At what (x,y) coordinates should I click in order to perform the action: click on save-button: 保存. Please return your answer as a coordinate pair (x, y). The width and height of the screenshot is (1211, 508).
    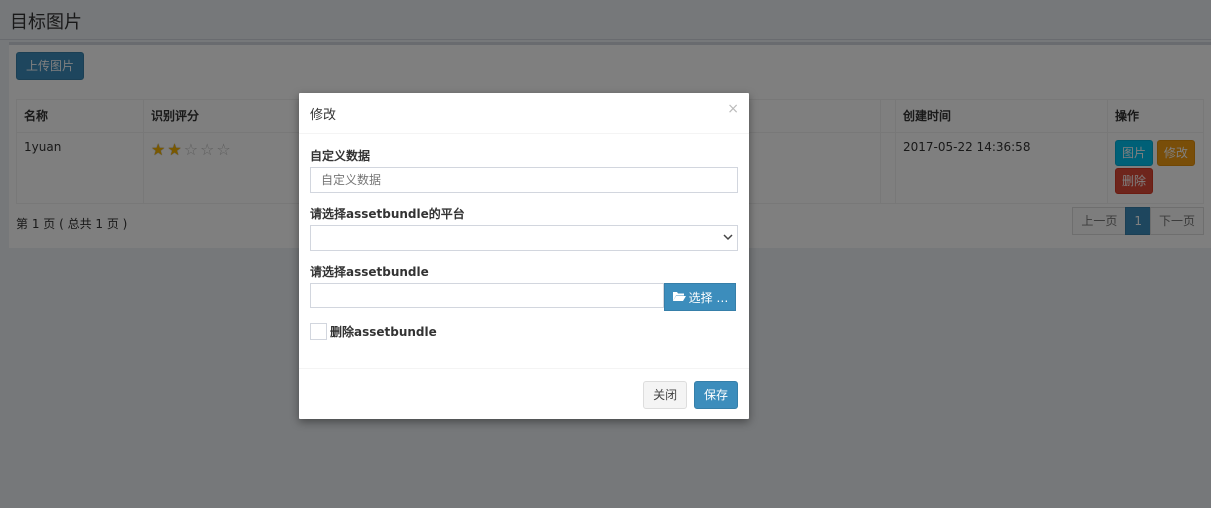
    Looking at the image, I should click on (715, 395).